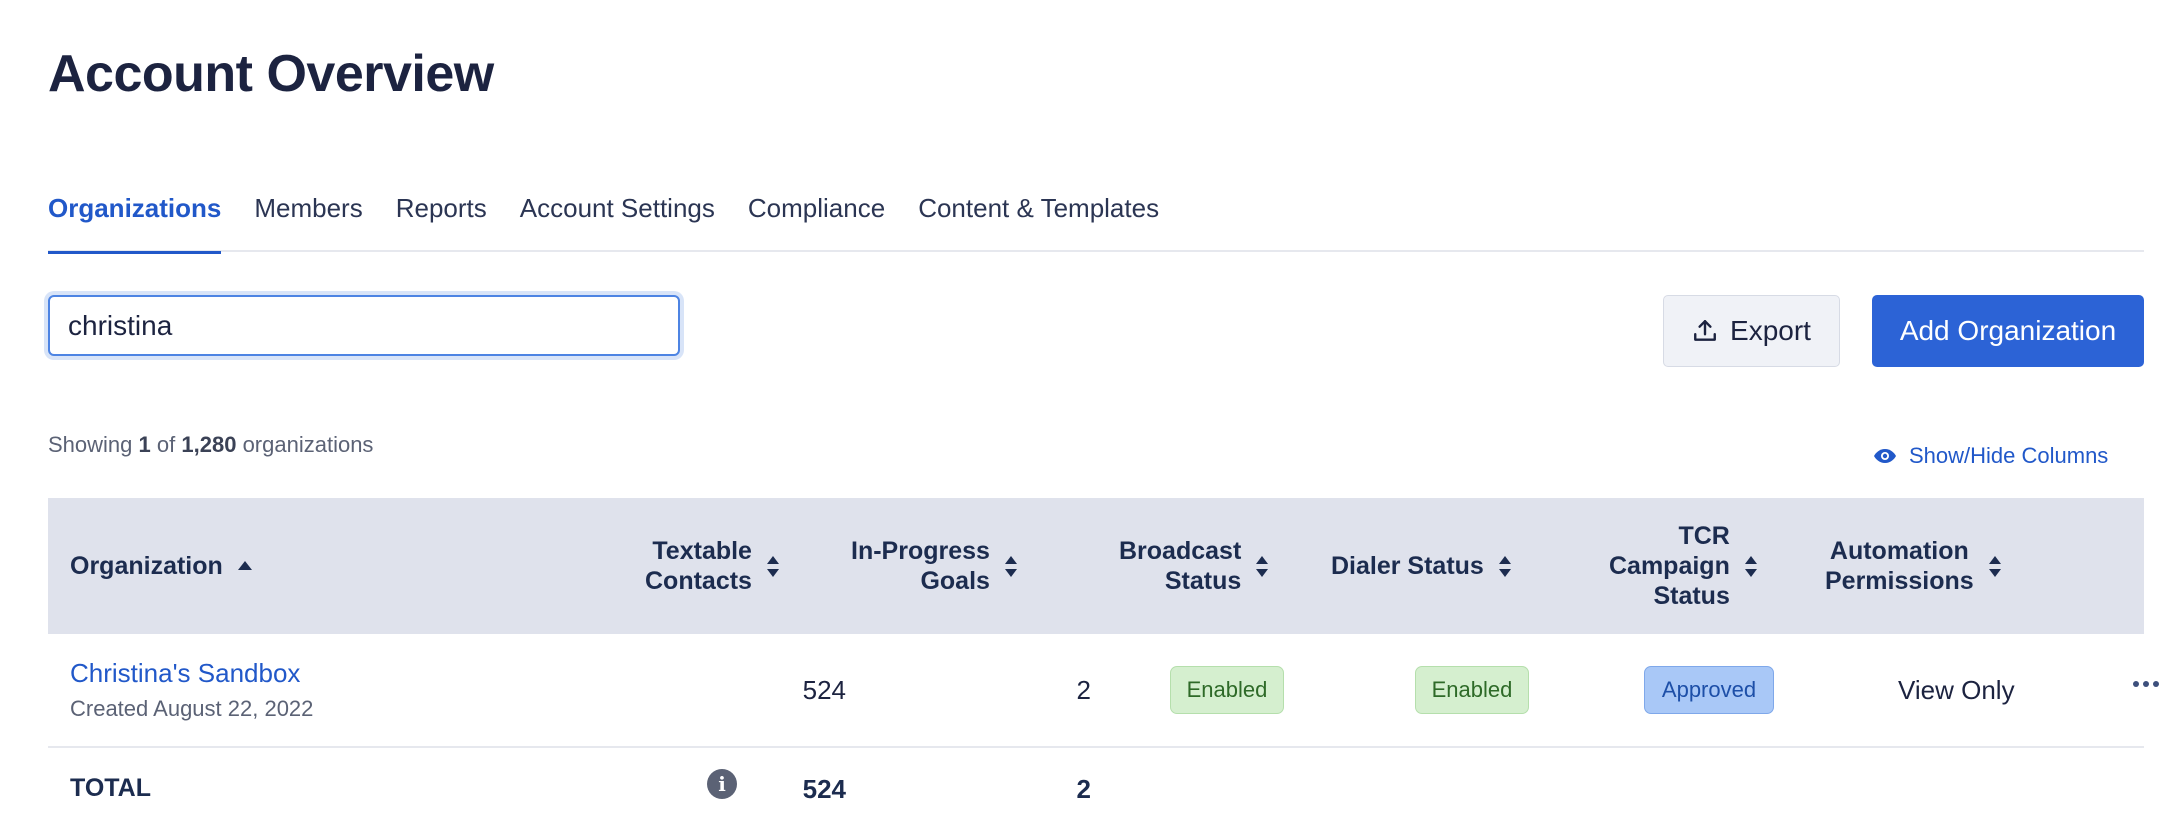  I want to click on tab-organizations: Organizations, so click(135, 222).